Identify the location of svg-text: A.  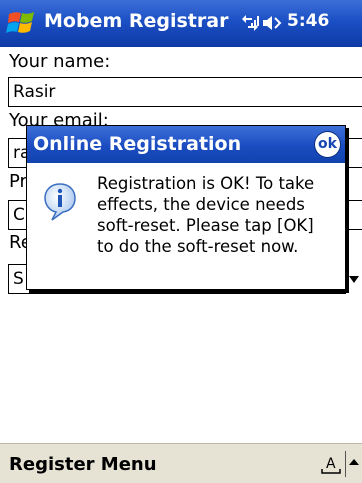
(331, 464).